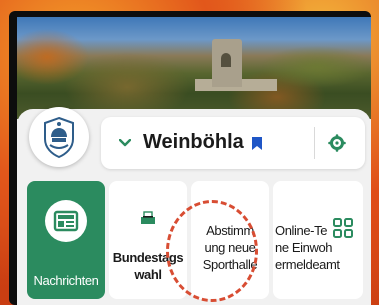  Describe the element at coordinates (337, 143) in the screenshot. I see `gear-icon` at that location.